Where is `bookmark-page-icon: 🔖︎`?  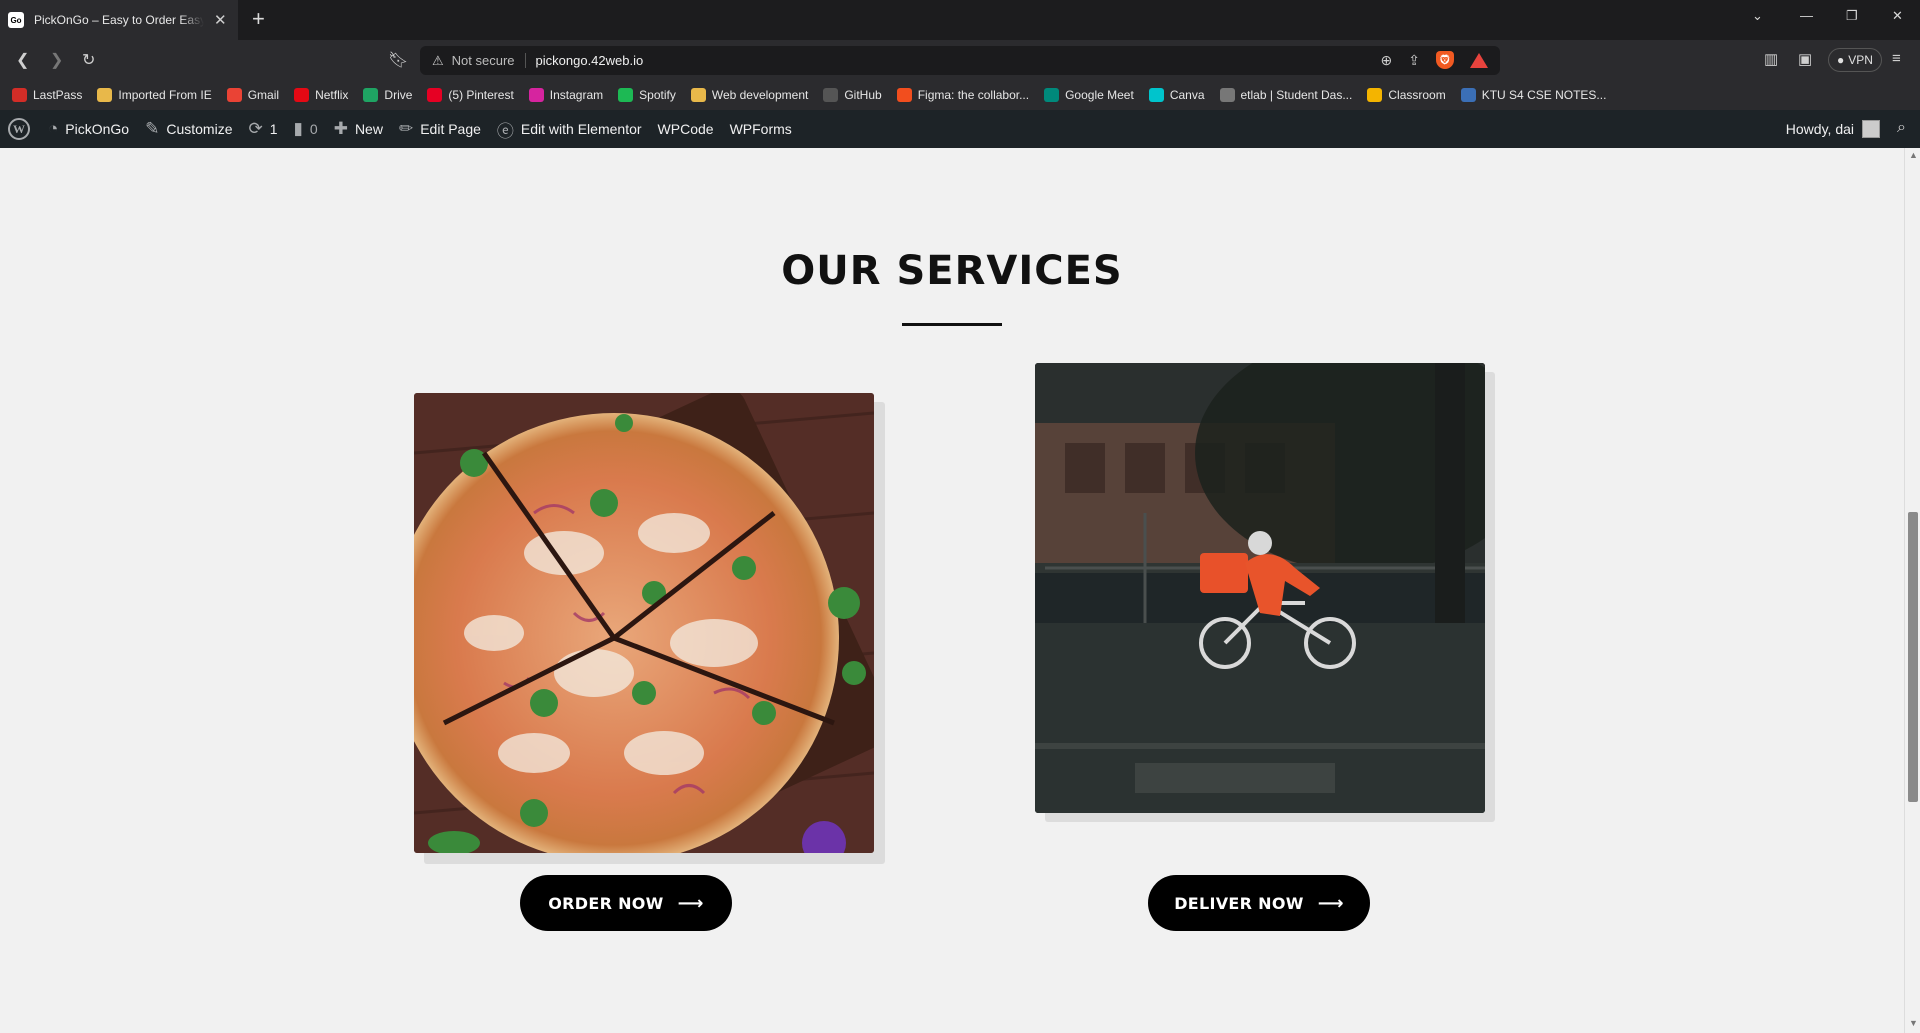
bookmark-page-icon: 🔖︎ is located at coordinates (398, 60).